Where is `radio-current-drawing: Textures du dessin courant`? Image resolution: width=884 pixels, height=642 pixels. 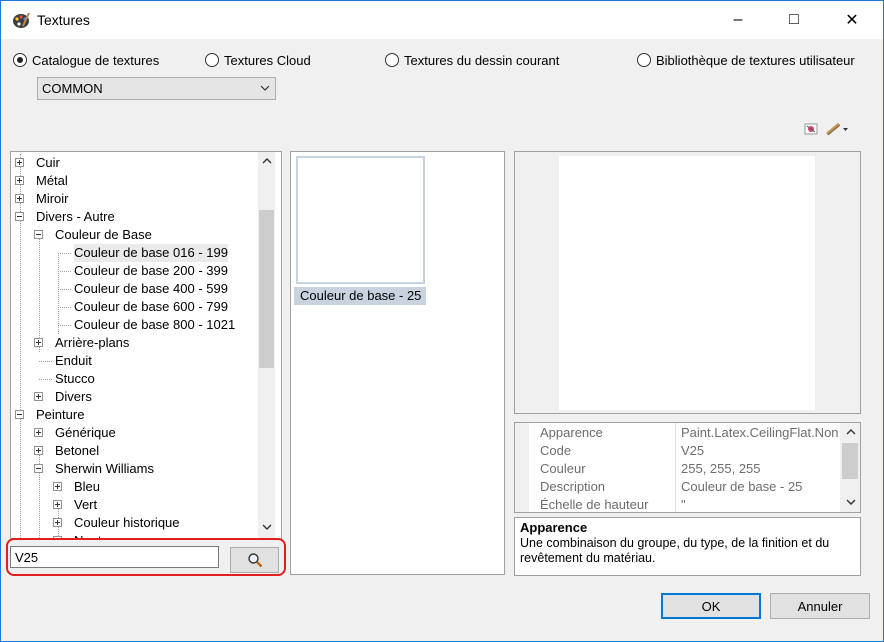
radio-current-drawing: Textures du dessin courant is located at coordinates (472, 60).